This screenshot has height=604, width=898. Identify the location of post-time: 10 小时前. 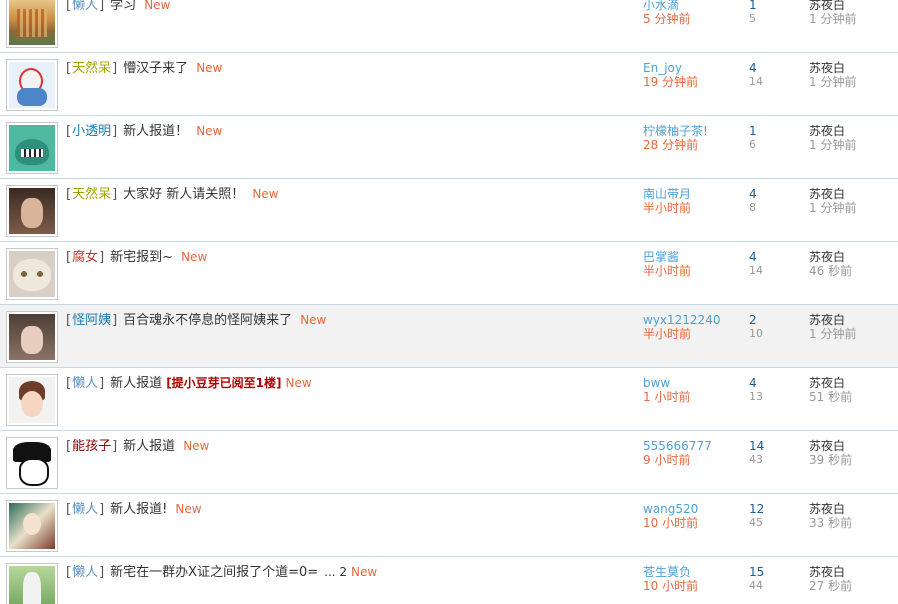
(671, 586).